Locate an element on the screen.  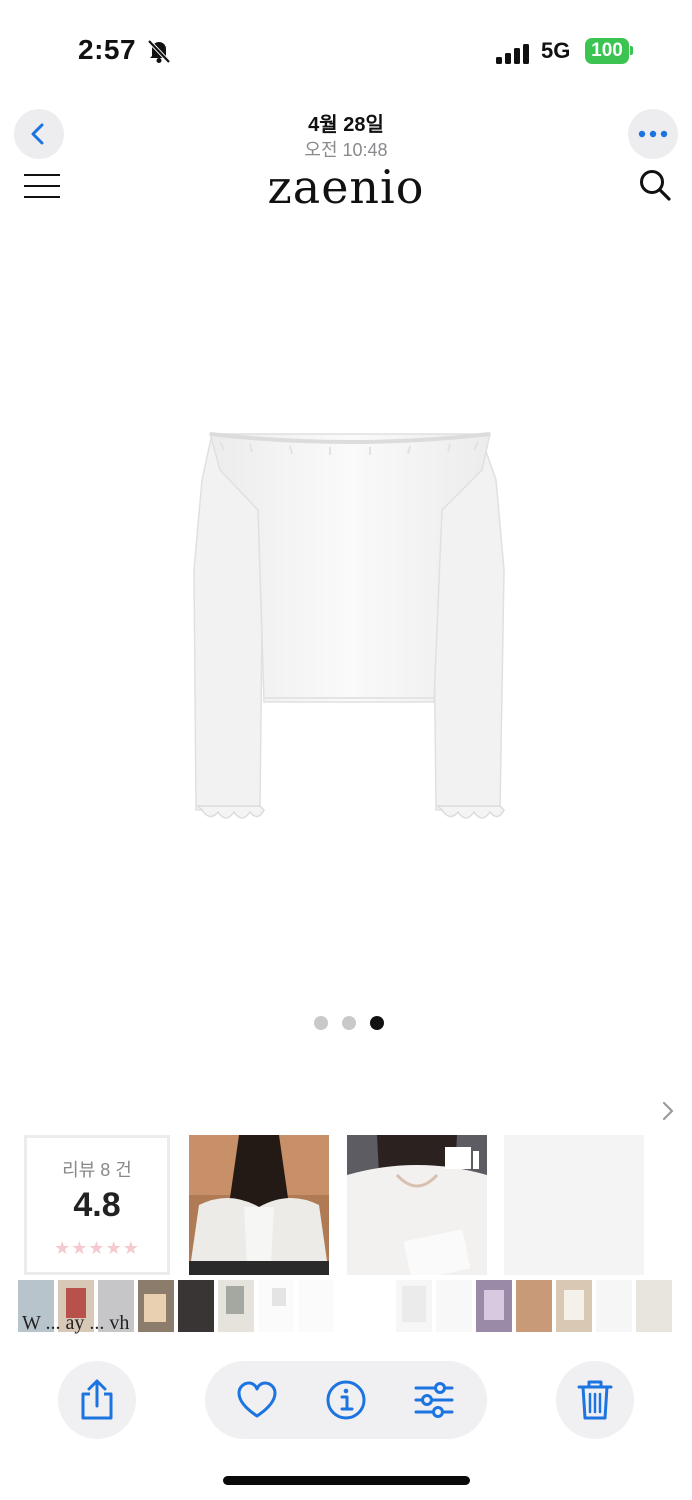
brand-logo: zaenio is located at coordinates (346, 187).